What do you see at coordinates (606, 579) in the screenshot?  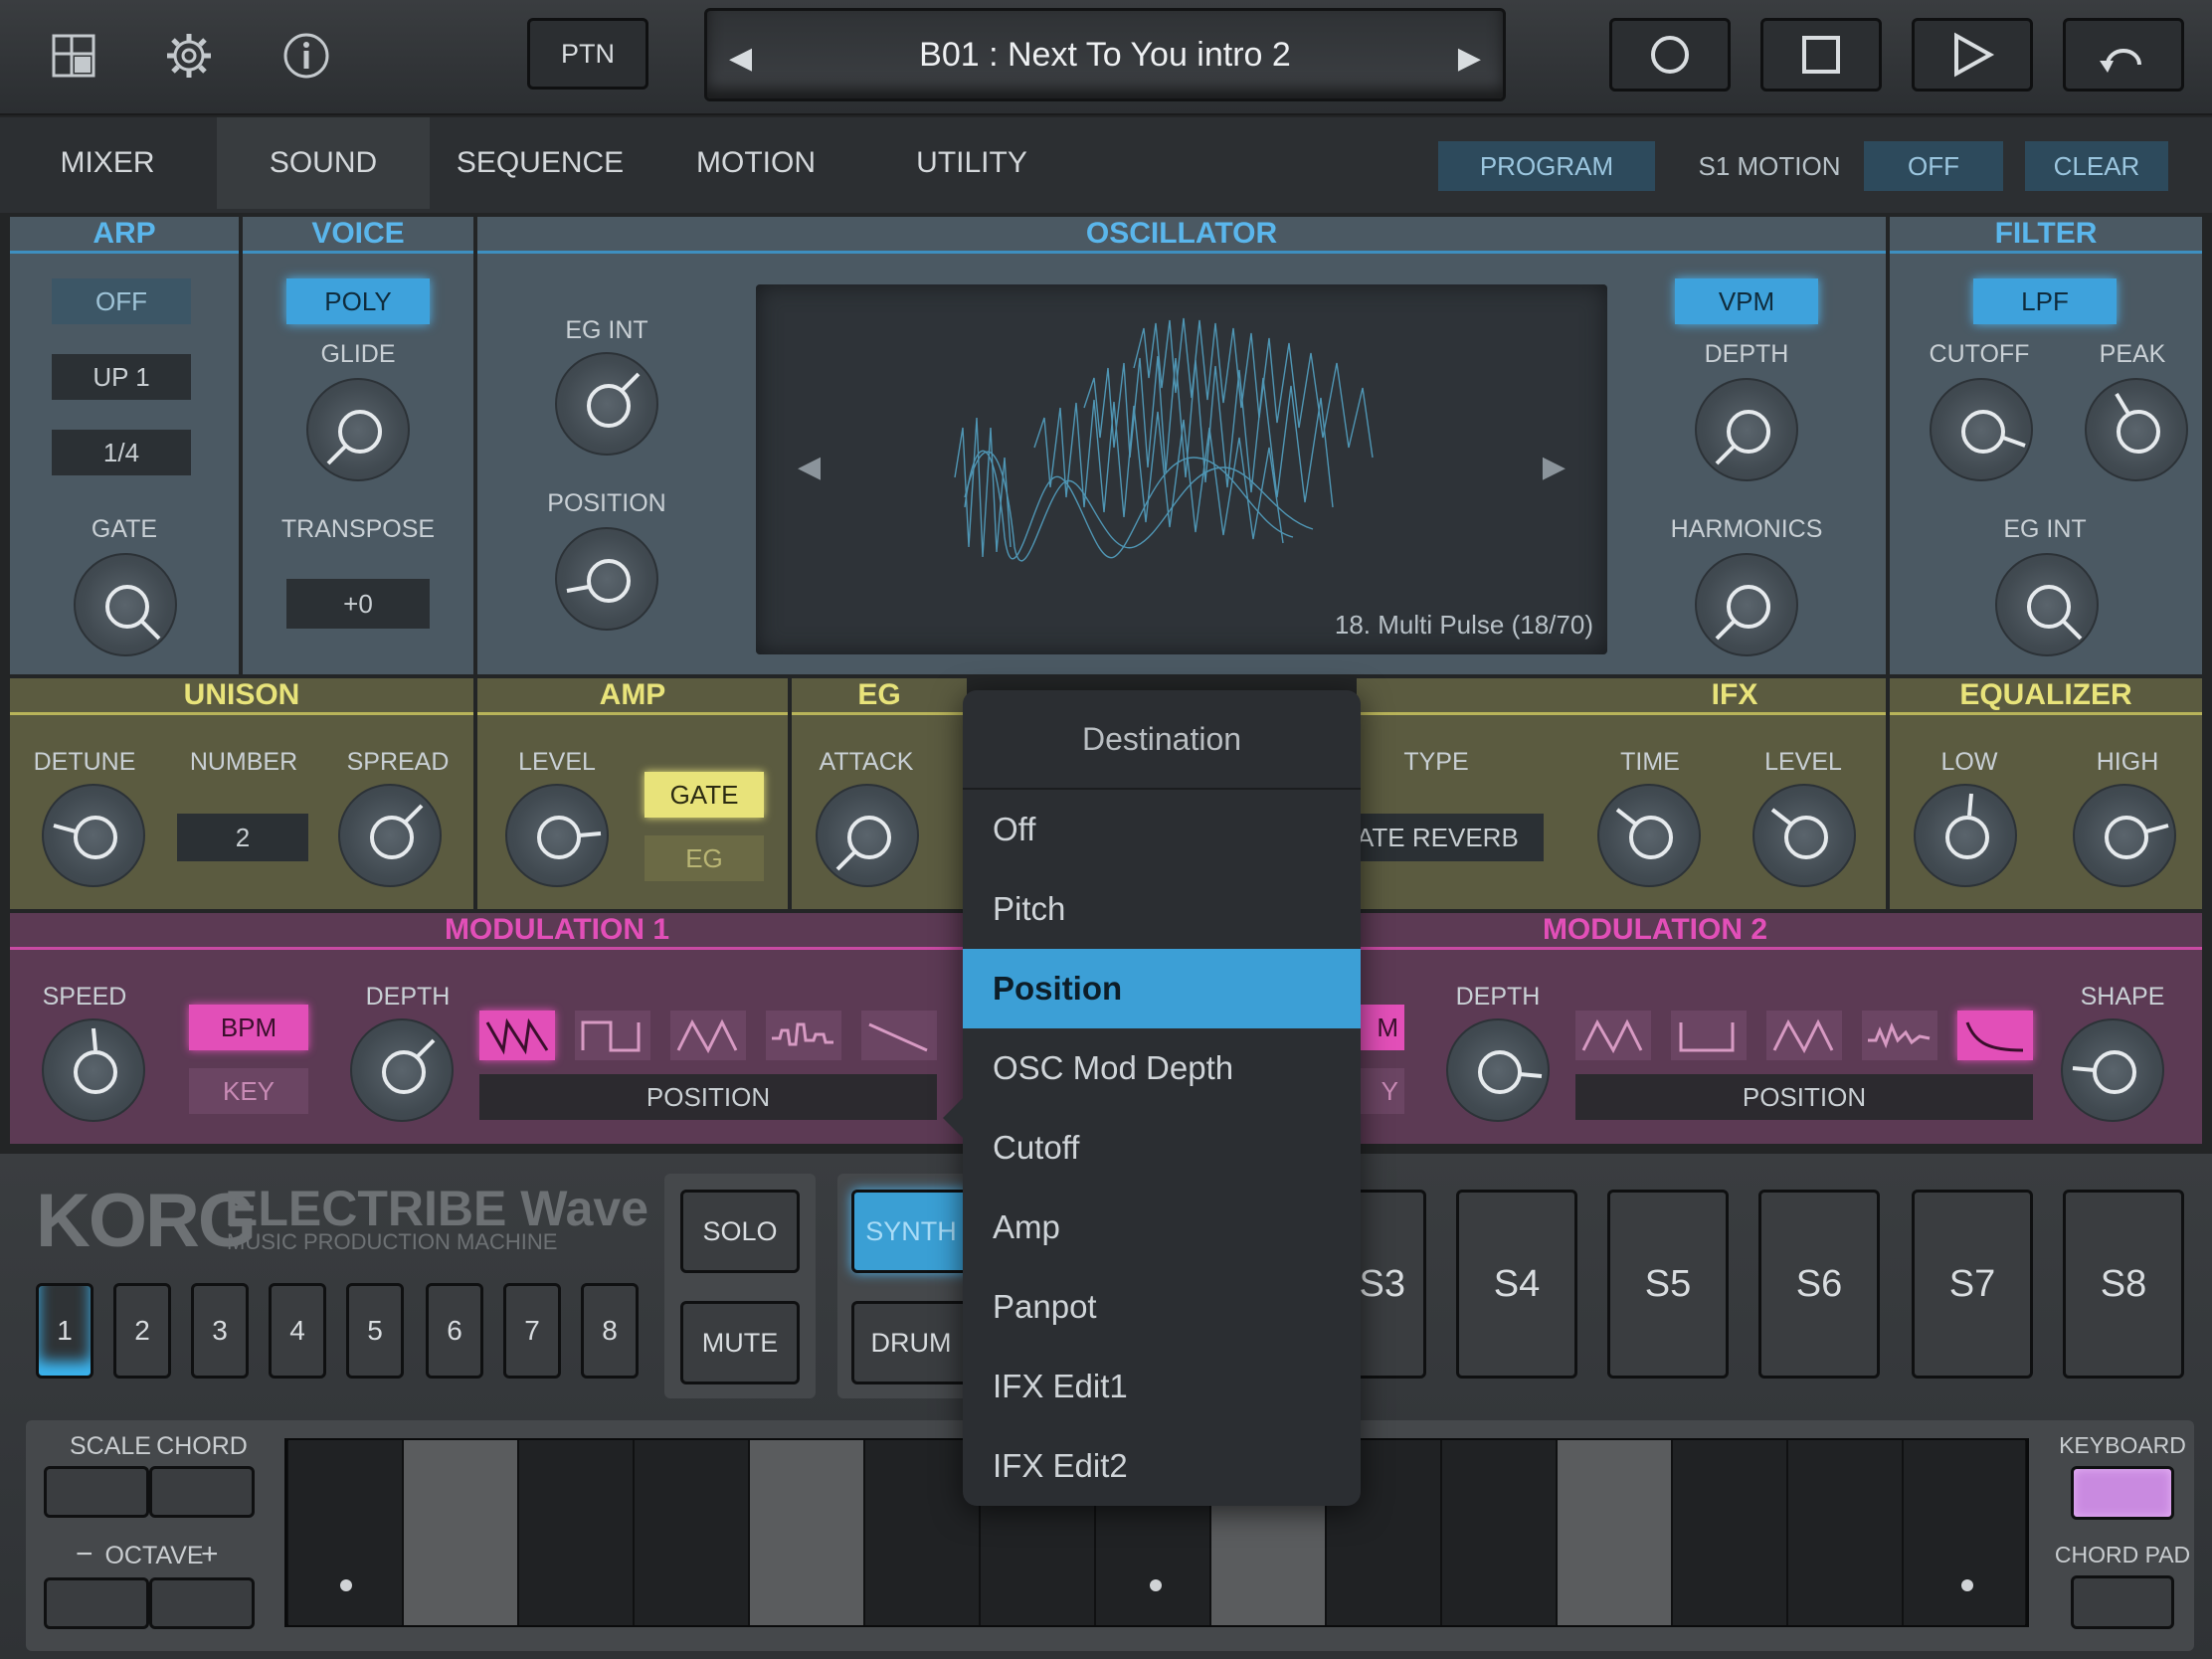 I see `osc-position-knob` at bounding box center [606, 579].